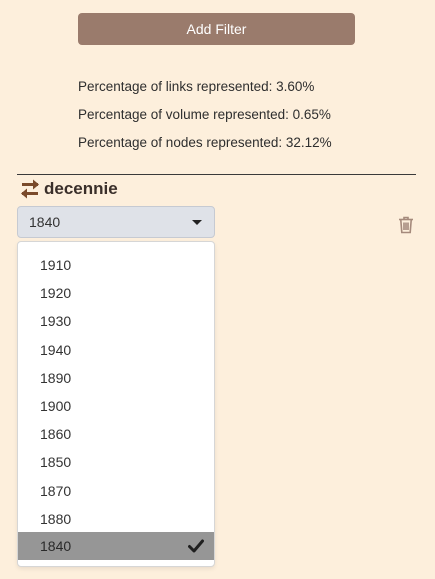 The height and width of the screenshot is (579, 435). What do you see at coordinates (116, 265) in the screenshot?
I see `option-1910: 1910` at bounding box center [116, 265].